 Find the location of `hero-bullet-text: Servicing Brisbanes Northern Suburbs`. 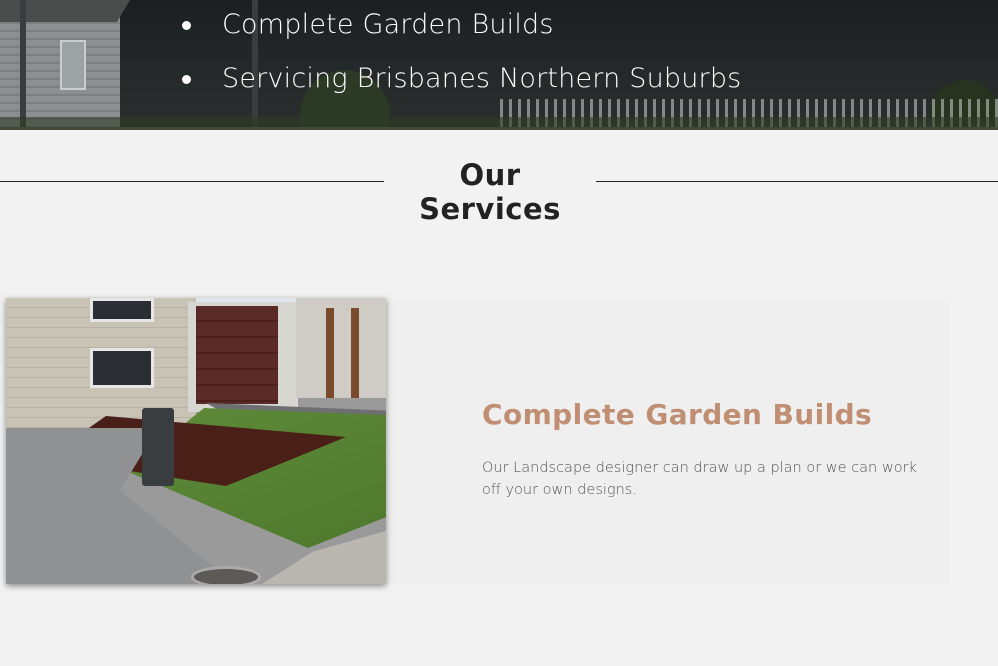

hero-bullet-text: Servicing Brisbanes Northern Suburbs is located at coordinates (482, 78).